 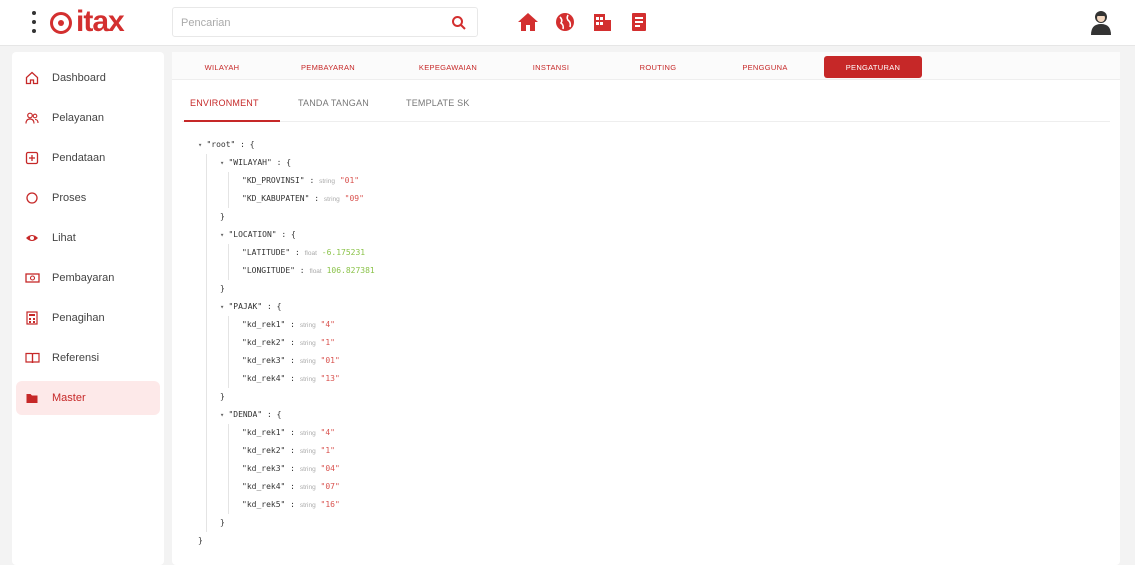 I want to click on top-nav-icons, so click(x=583, y=22).